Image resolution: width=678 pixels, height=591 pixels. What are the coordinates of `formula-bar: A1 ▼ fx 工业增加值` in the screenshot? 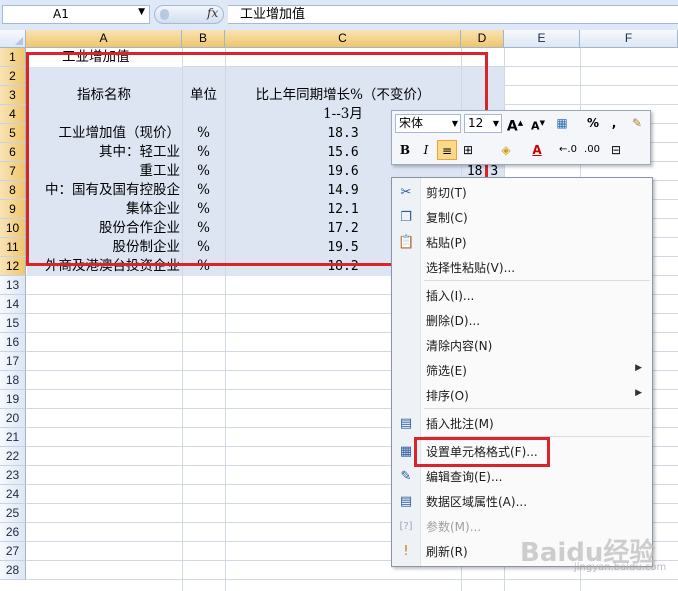 It's located at (339, 15).